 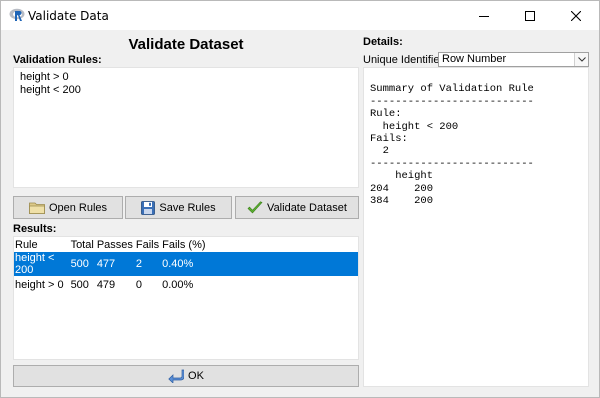 I want to click on results-header-row: Rule Total Passes Fails Fails (%), so click(x=186, y=244).